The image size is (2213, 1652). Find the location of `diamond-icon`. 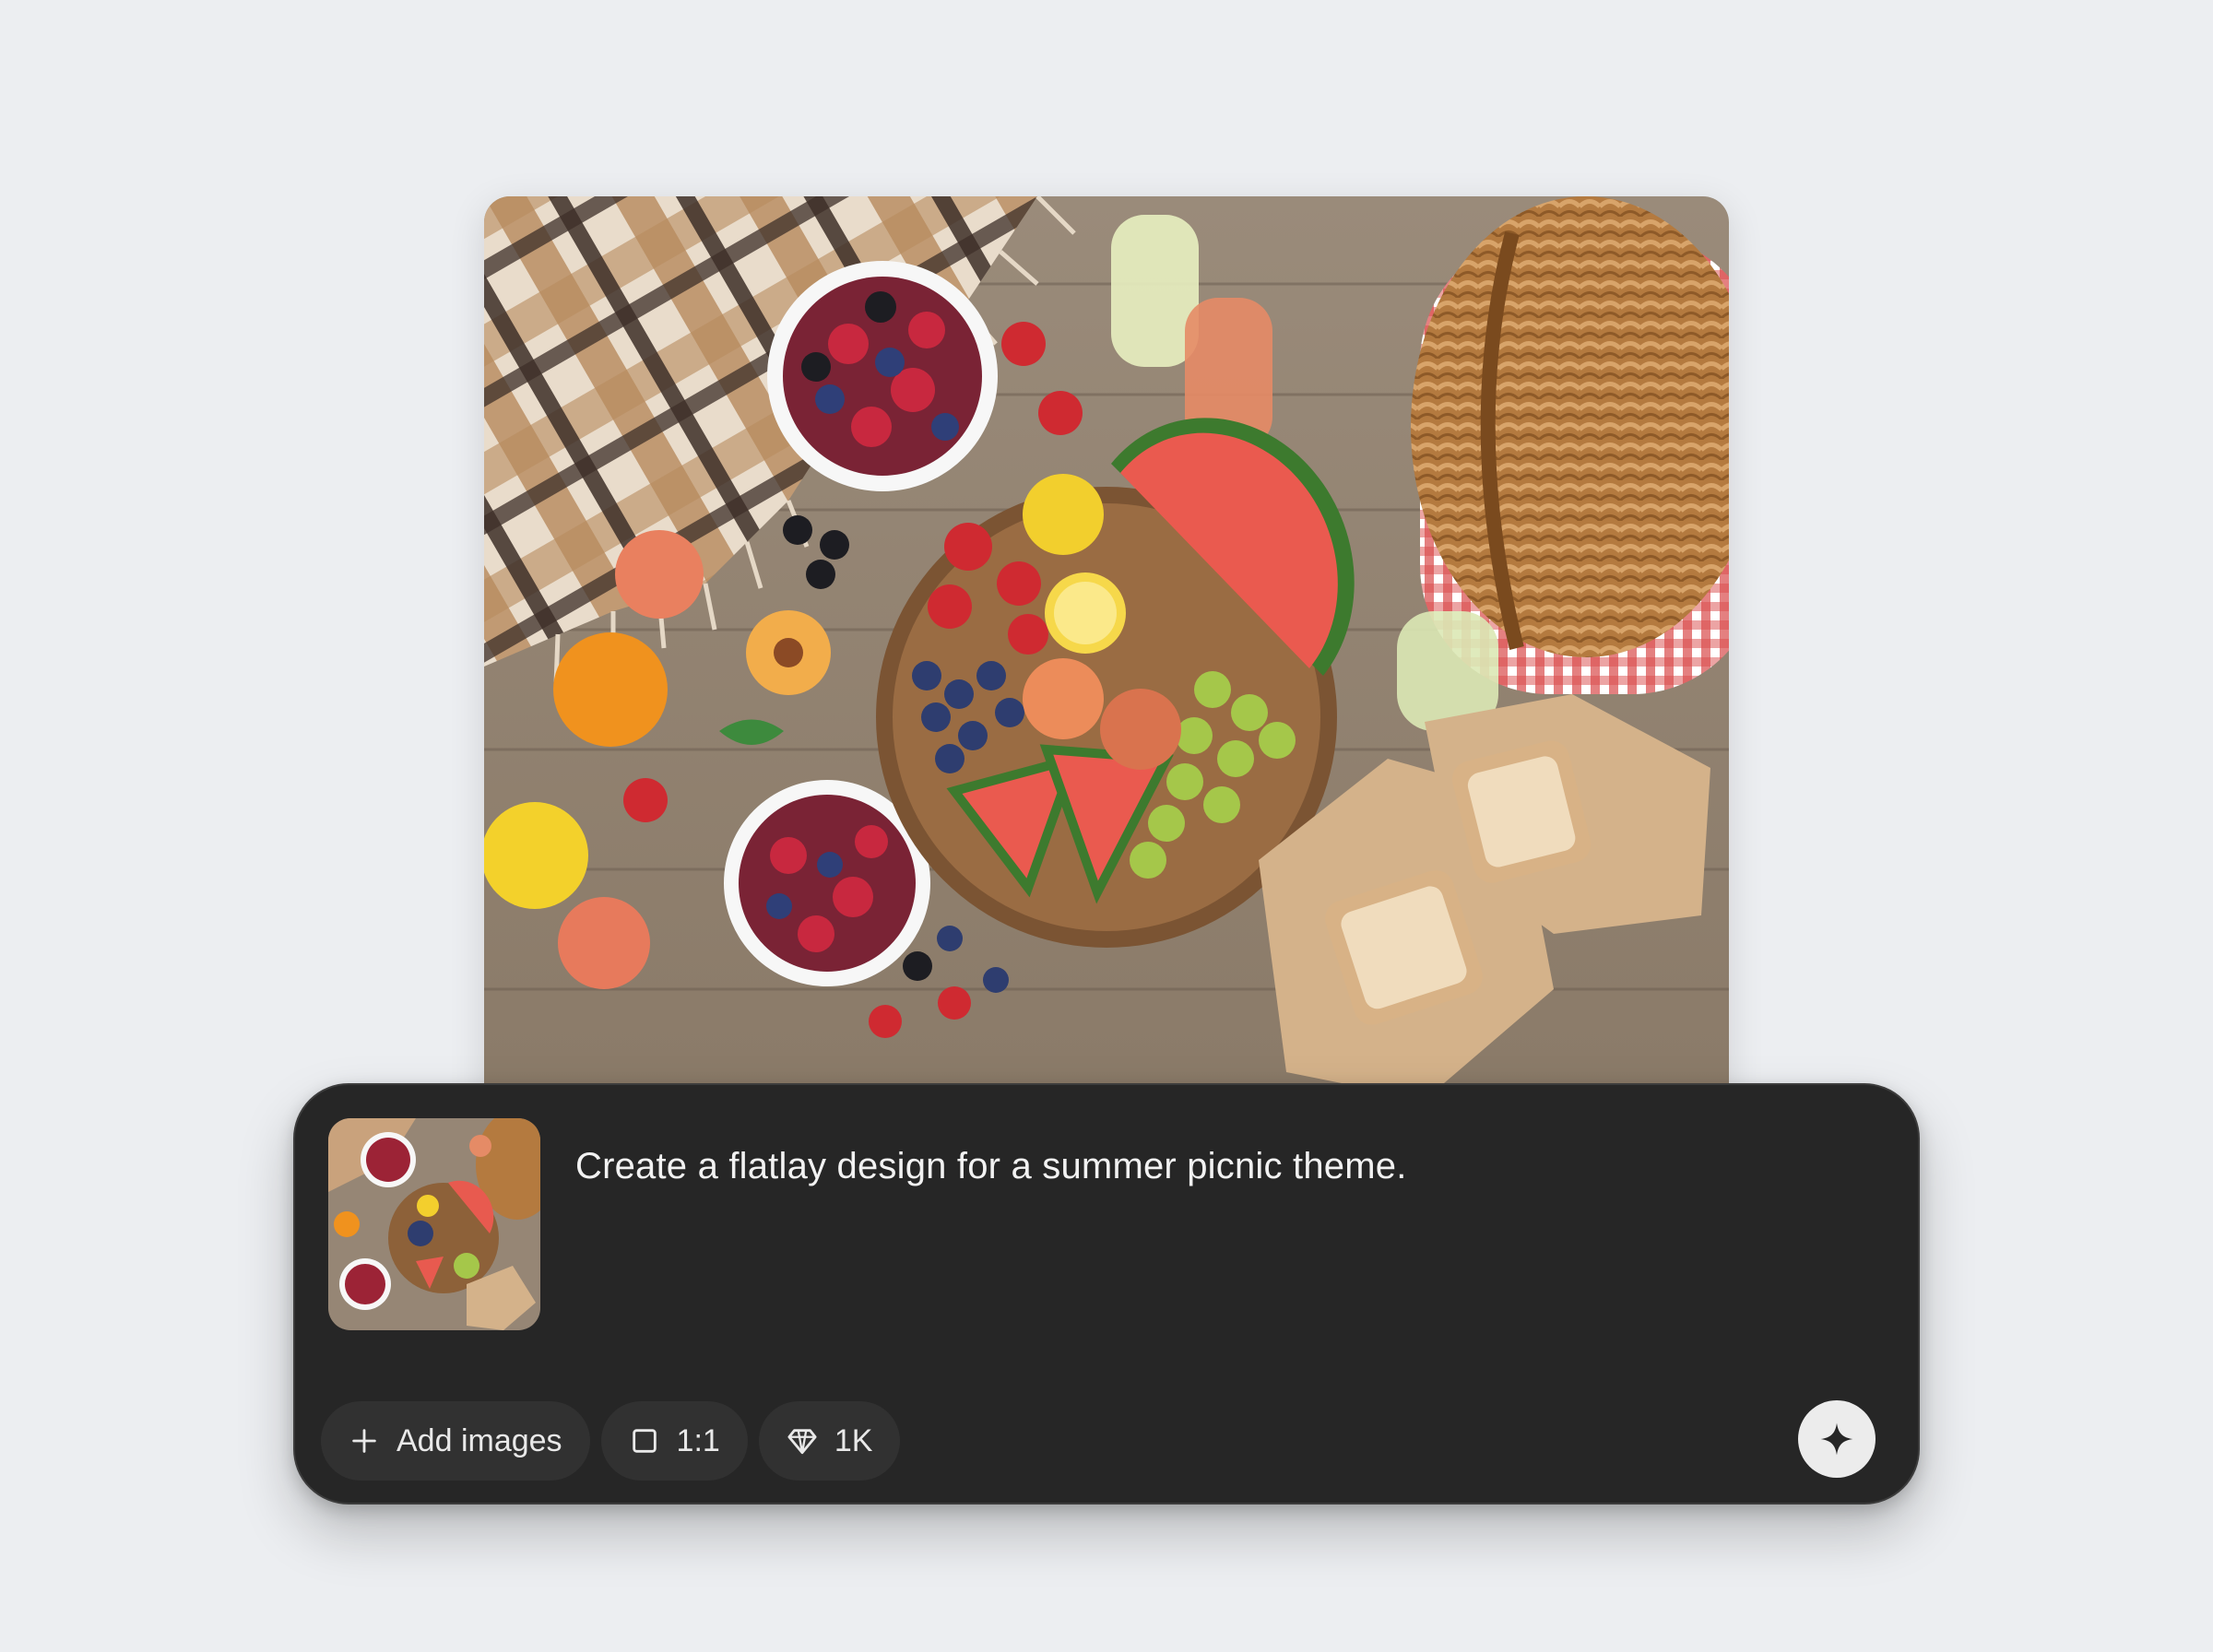

diamond-icon is located at coordinates (802, 1441).